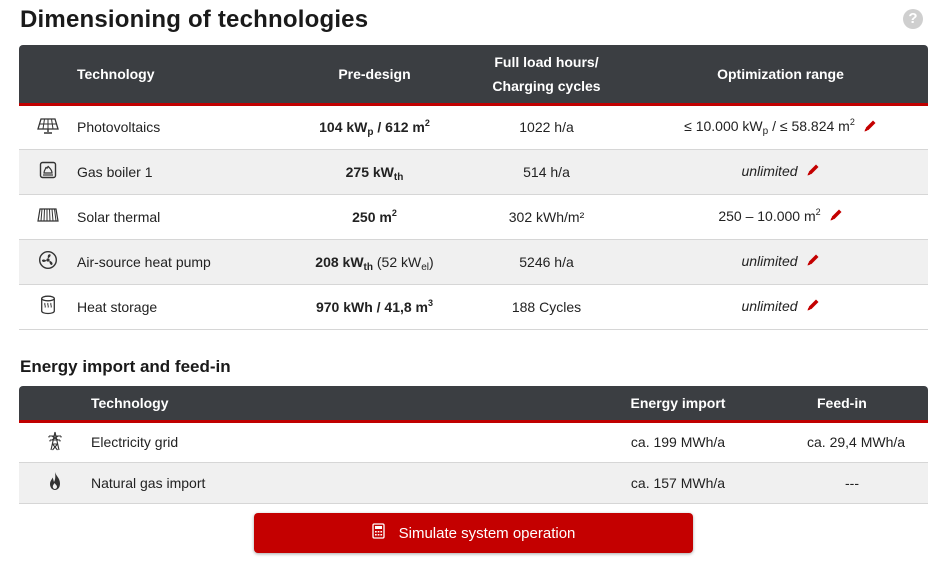  Describe the element at coordinates (546, 127) in the screenshot. I see `full-load-value: 1022 h/a` at that location.